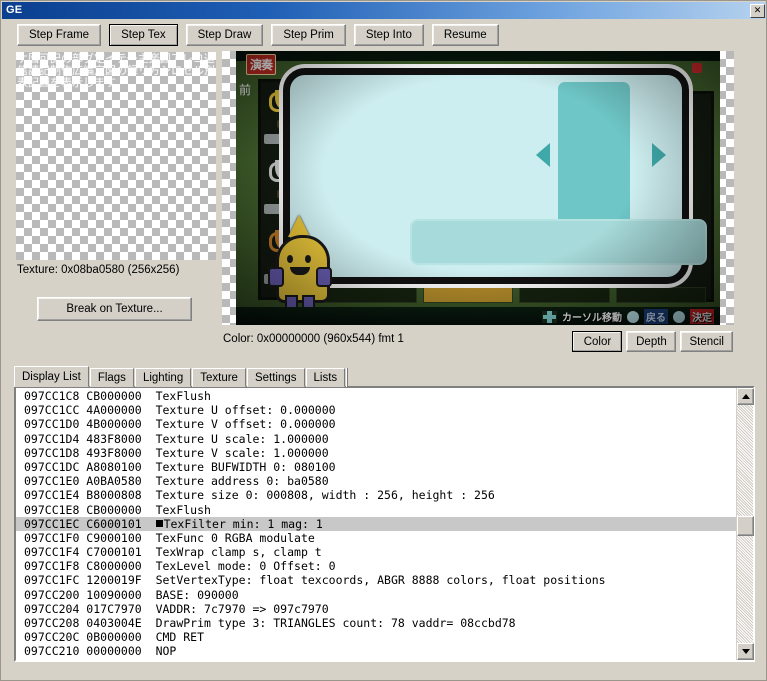  Describe the element at coordinates (90, 481) in the screenshot. I see `row-address: 097CC1E0 A0BA0580` at that location.